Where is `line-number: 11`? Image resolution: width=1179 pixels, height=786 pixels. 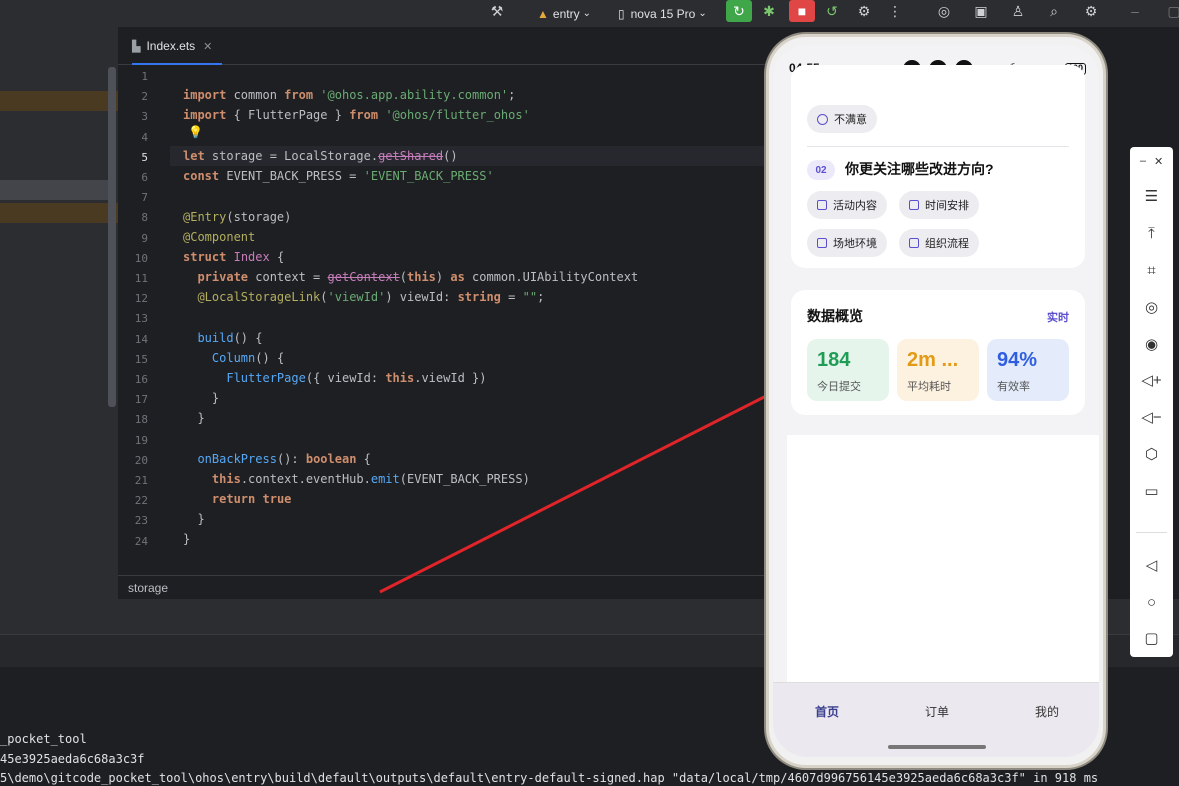
line-number: 11 is located at coordinates (141, 278).